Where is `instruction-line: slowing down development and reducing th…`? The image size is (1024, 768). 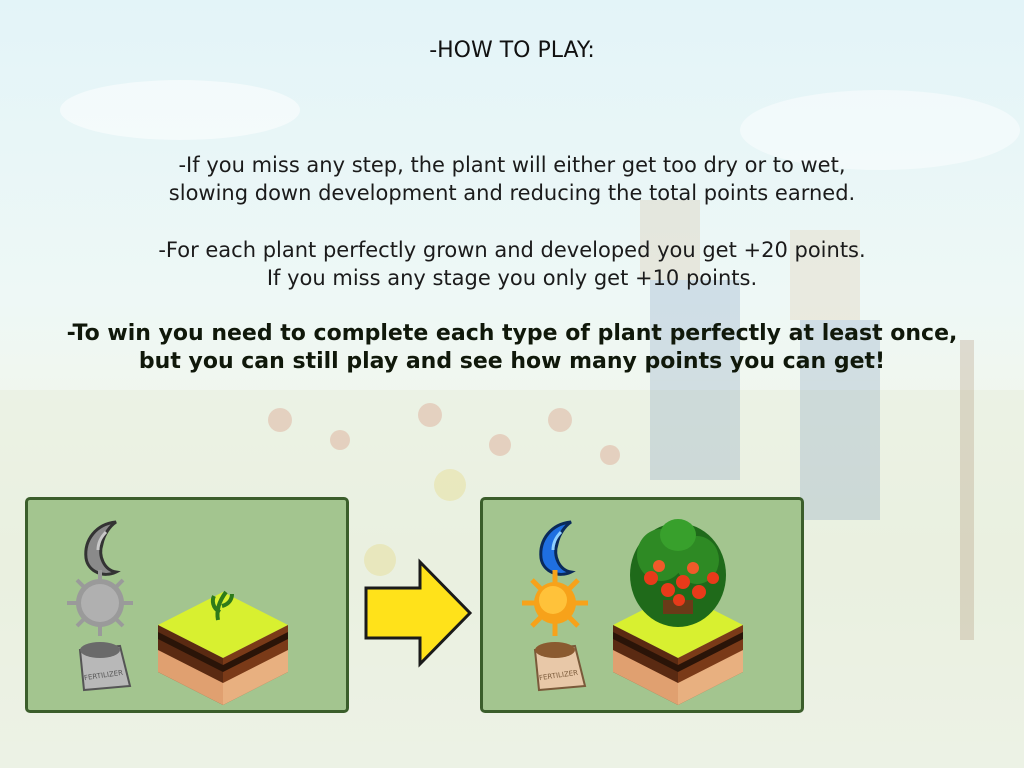 instruction-line: slowing down development and reducing th… is located at coordinates (512, 193).